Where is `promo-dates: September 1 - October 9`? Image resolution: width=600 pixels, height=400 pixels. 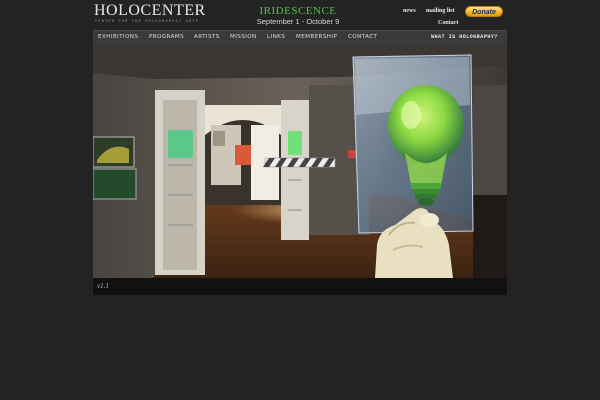
promo-dates: September 1 - October 9 is located at coordinates (298, 21).